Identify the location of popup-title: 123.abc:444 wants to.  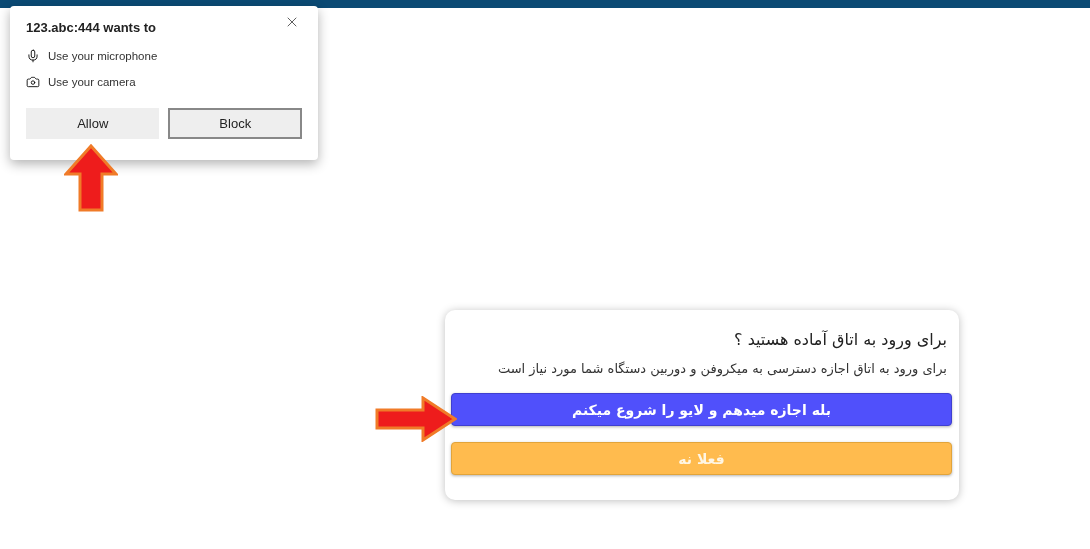
(91, 28).